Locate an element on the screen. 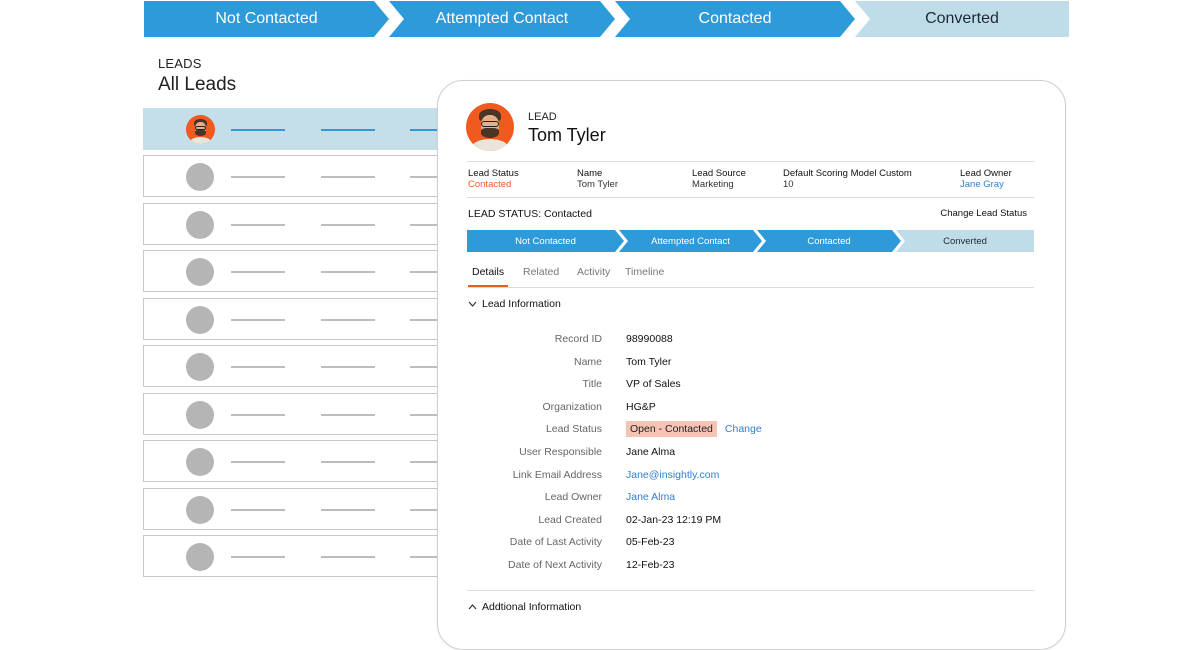  summary-lead-owner: Lead Owner Jane Gray is located at coordinates (986, 179).